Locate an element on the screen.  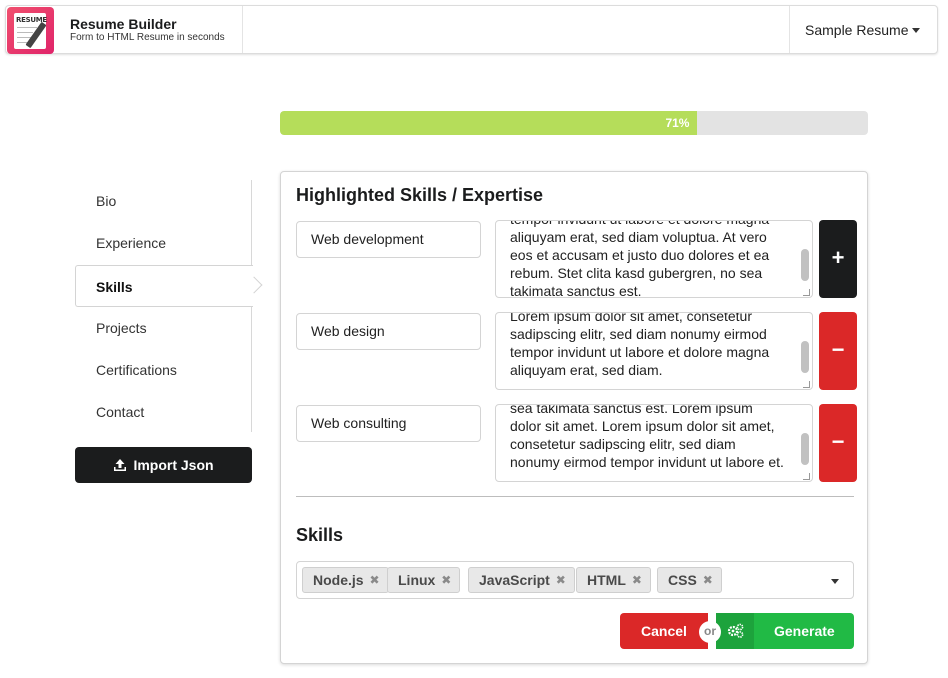
sidebar-item-contact: Contact is located at coordinates (163, 412).